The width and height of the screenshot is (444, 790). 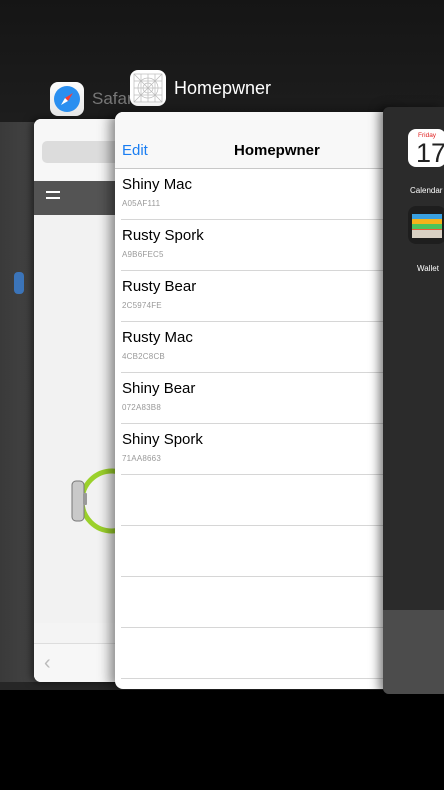 What do you see at coordinates (47, 663) in the screenshot?
I see `back-chevron-icon: ‹` at bounding box center [47, 663].